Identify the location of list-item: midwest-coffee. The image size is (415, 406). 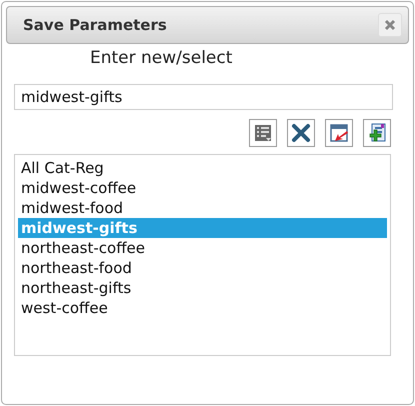
(202, 188).